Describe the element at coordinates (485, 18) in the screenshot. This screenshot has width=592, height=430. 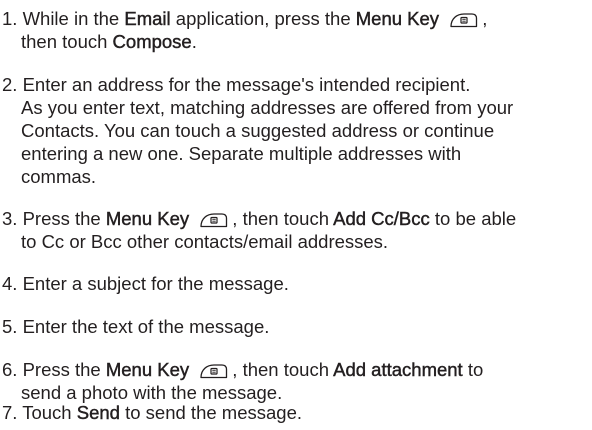
I see `step-text: ,` at that location.